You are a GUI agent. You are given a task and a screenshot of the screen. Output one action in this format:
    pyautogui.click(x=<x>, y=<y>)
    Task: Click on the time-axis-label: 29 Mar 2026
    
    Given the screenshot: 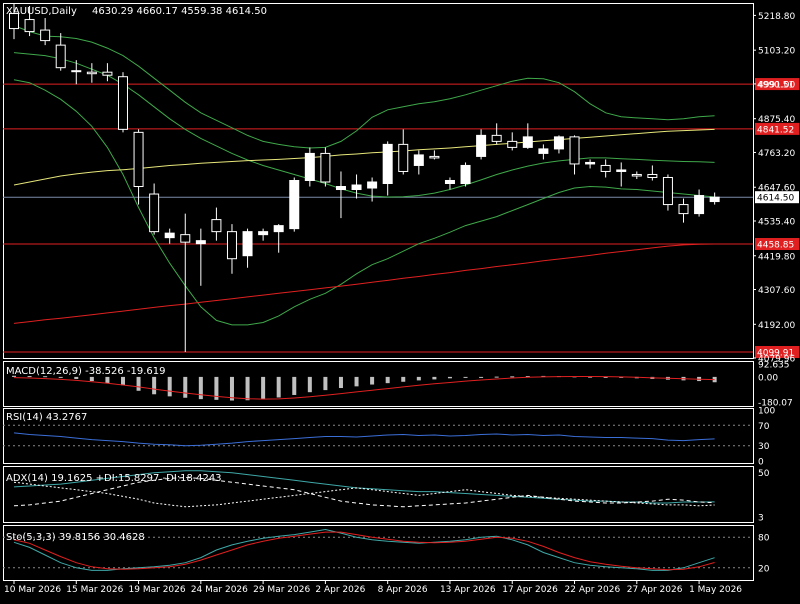 What is the action you would take?
    pyautogui.click(x=281, y=590)
    